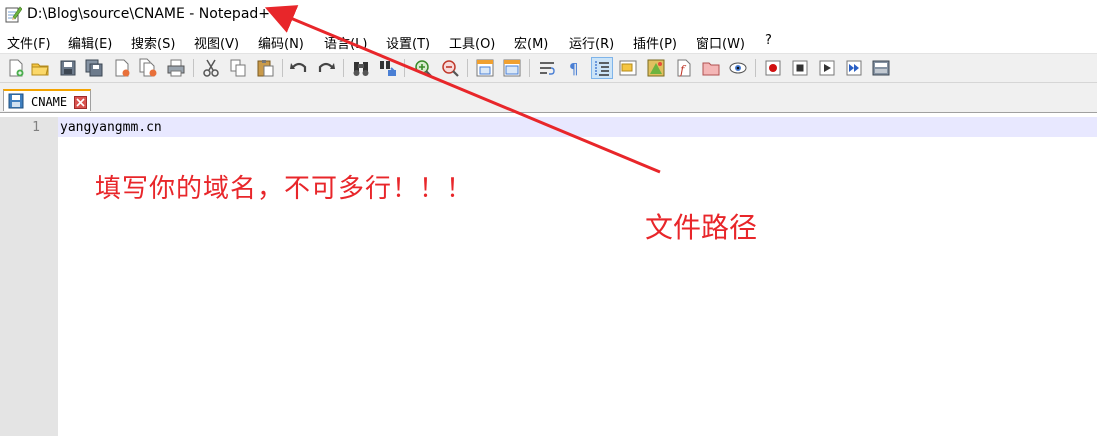  I want to click on notepad-plus-plus-icon, so click(13, 14).